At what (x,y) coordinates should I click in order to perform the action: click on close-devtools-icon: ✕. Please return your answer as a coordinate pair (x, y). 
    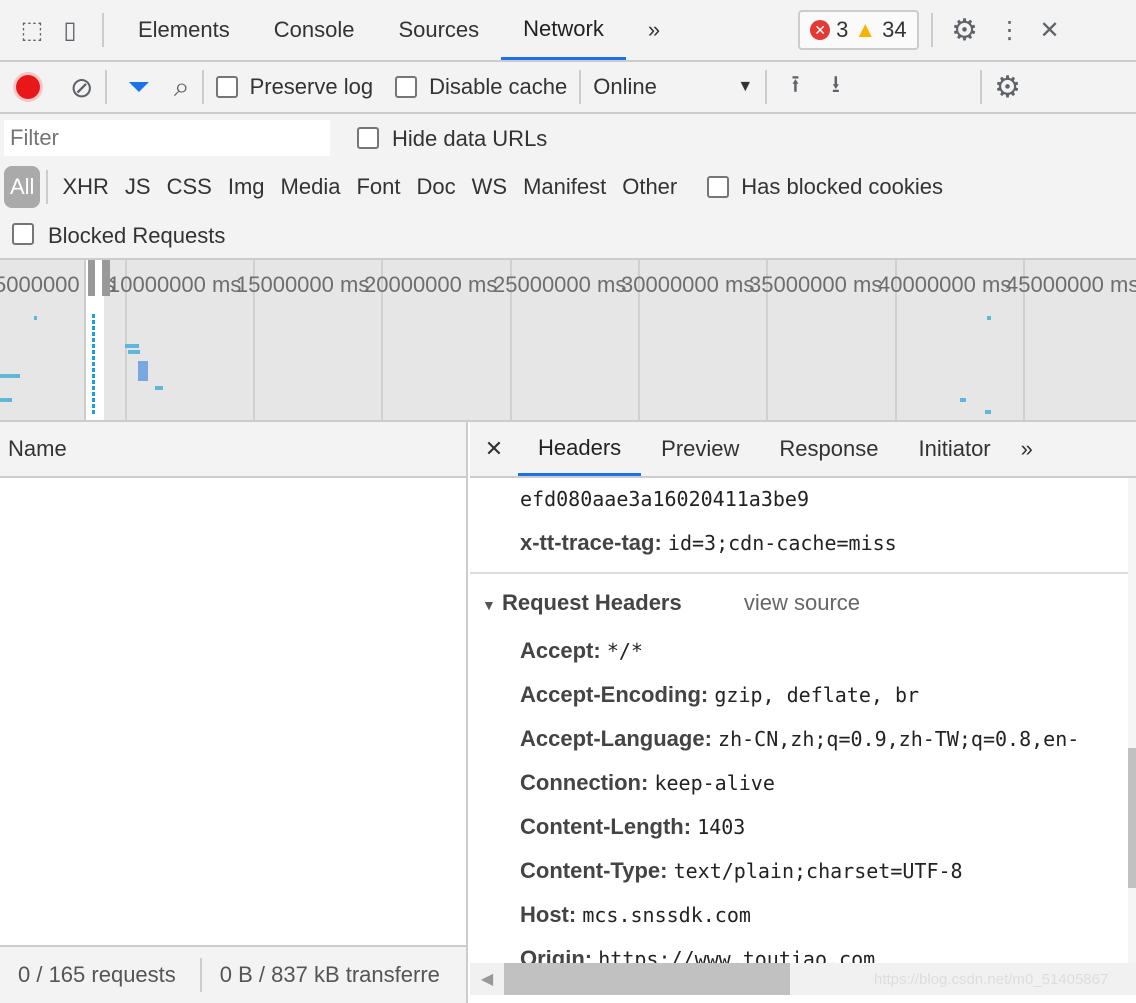
    Looking at the image, I should click on (1050, 30).